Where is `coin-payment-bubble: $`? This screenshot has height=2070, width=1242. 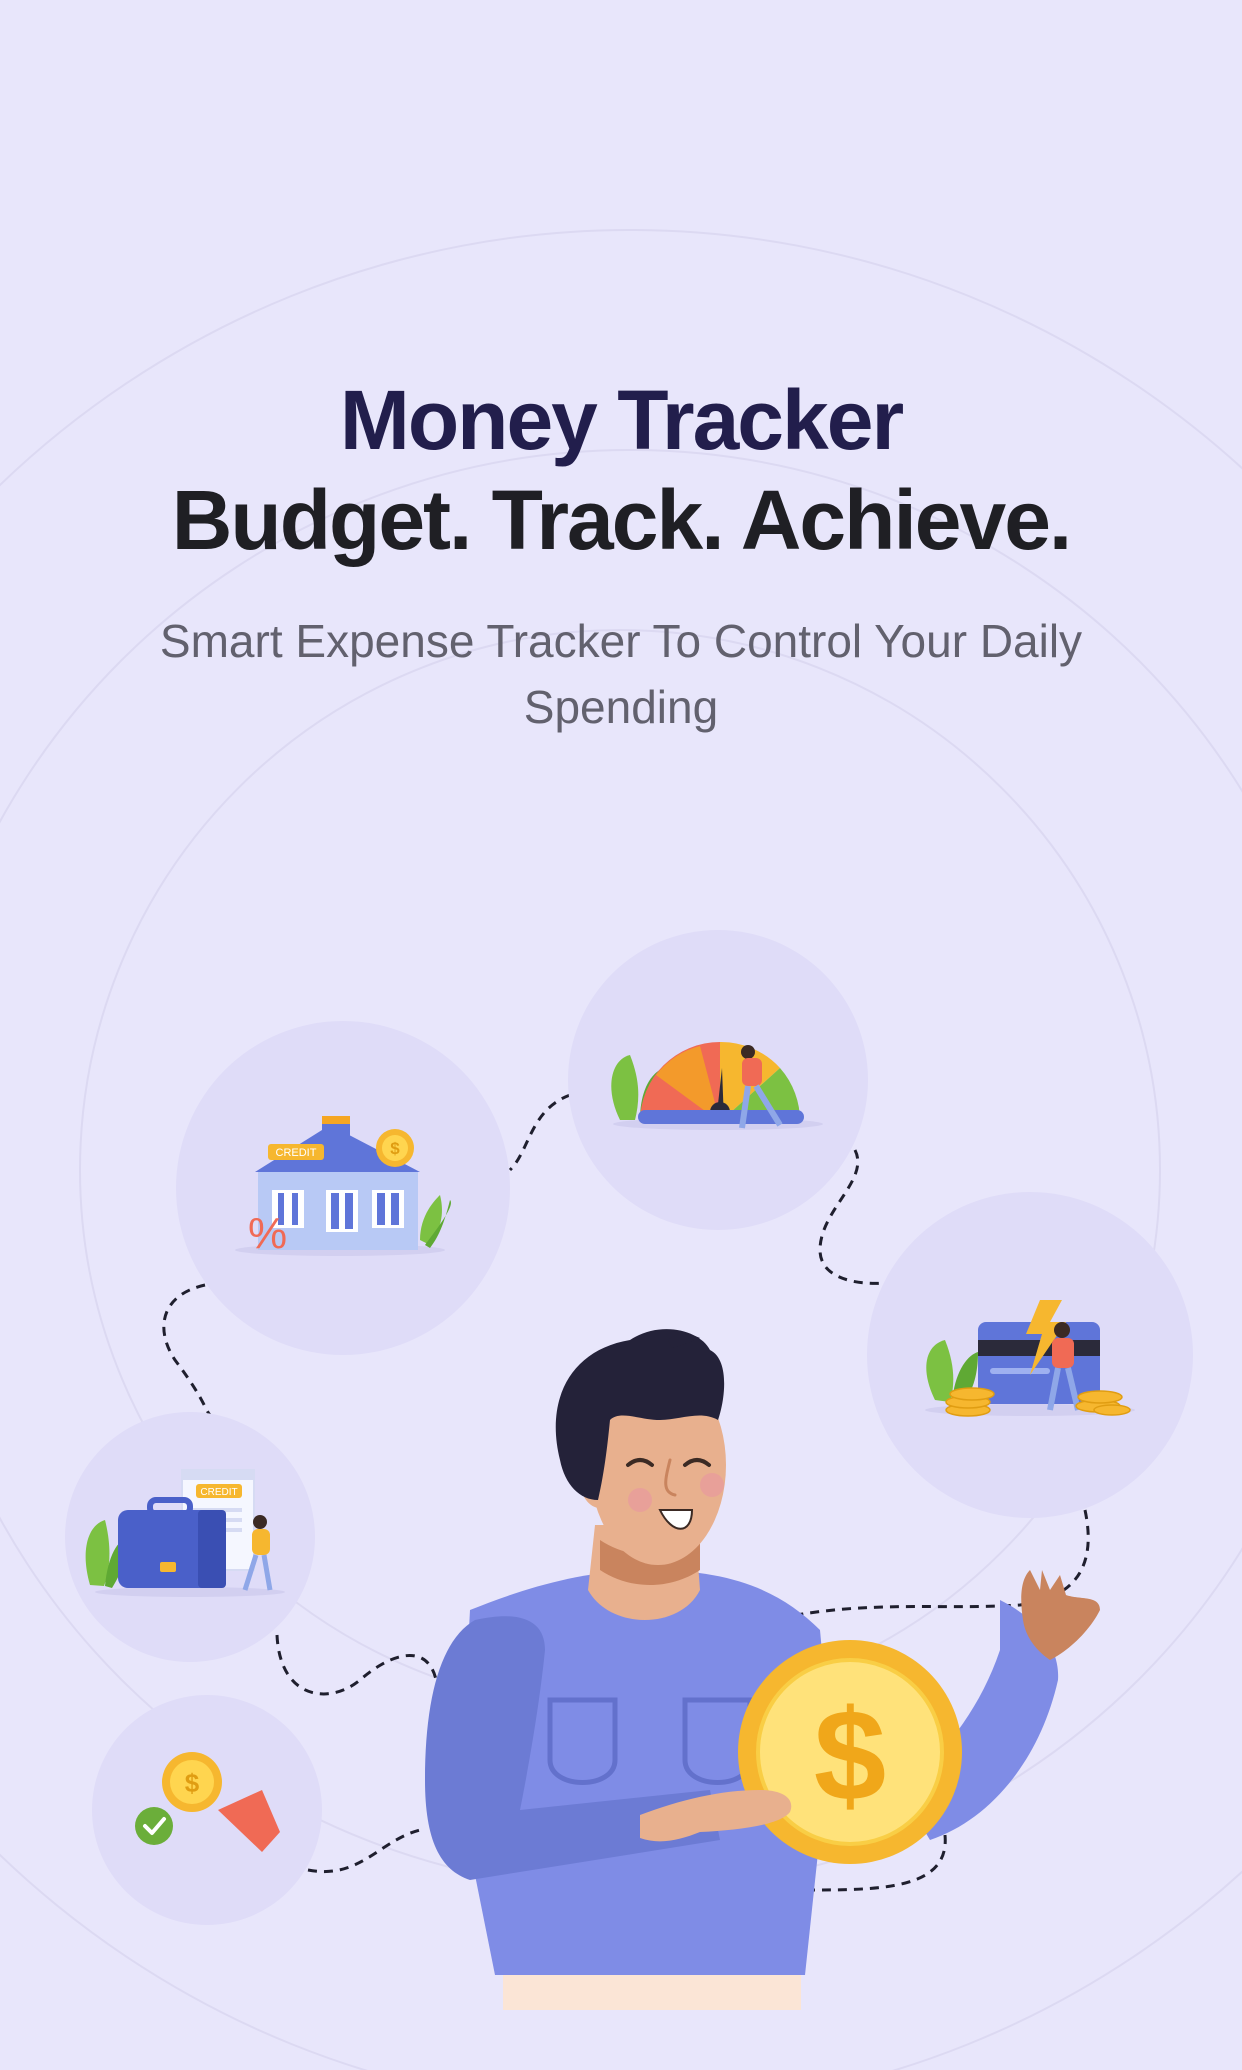
coin-payment-bubble: $ is located at coordinates (207, 1810).